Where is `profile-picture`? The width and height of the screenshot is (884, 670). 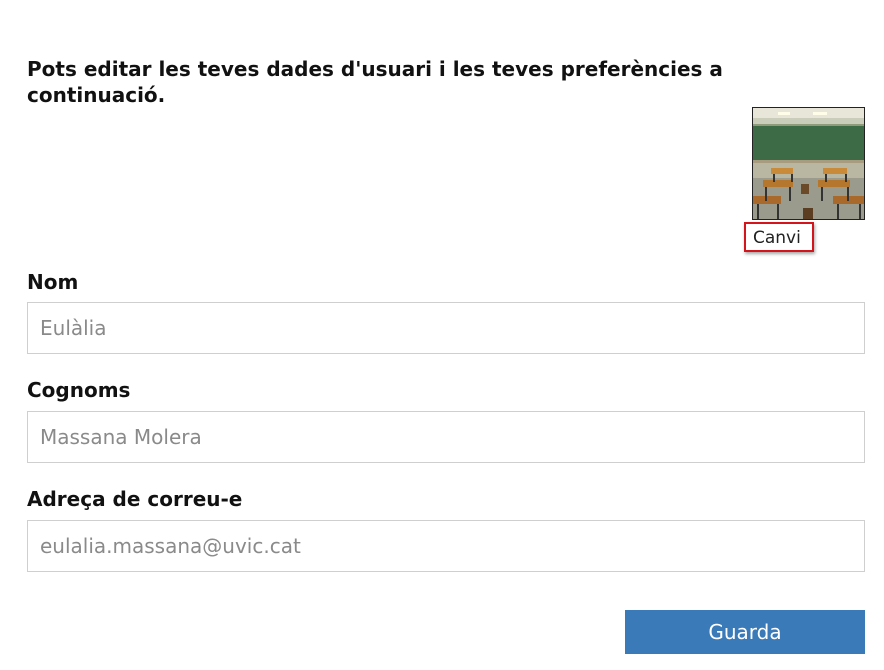
profile-picture is located at coordinates (808, 163).